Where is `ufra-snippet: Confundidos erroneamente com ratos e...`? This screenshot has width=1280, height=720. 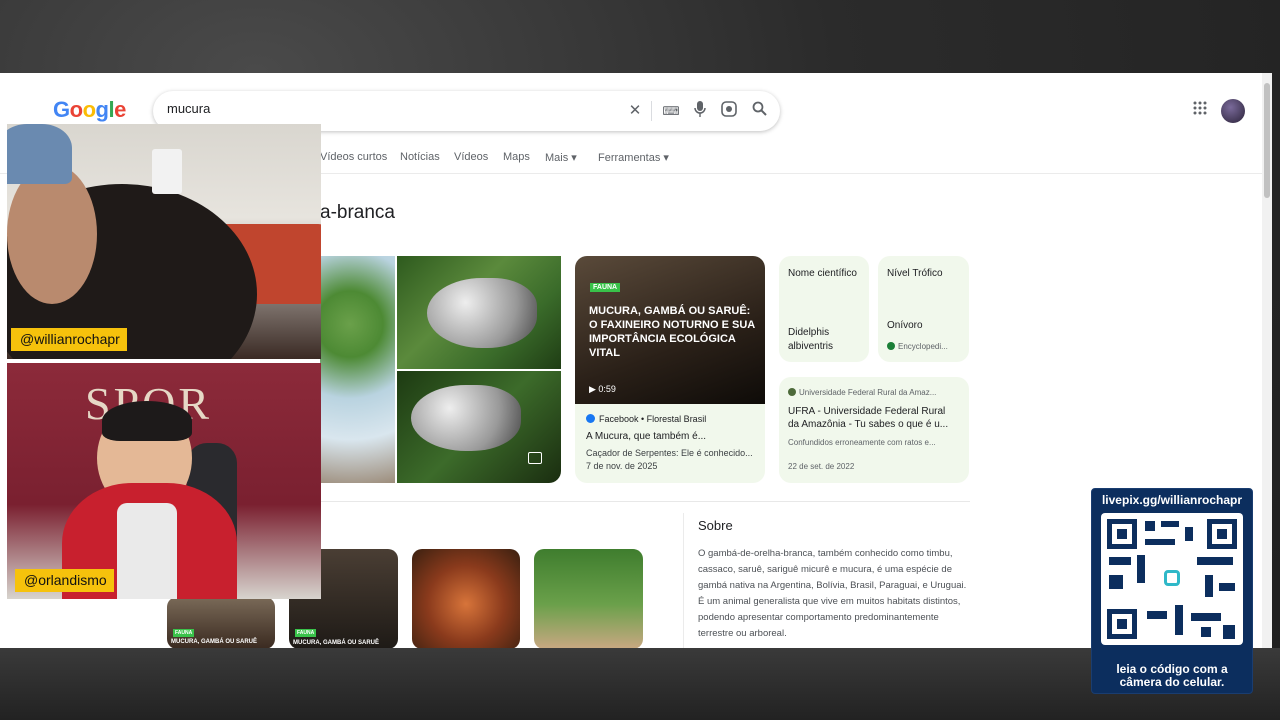
ufra-snippet: Confundidos erroneamente com ratos e... is located at coordinates (862, 442).